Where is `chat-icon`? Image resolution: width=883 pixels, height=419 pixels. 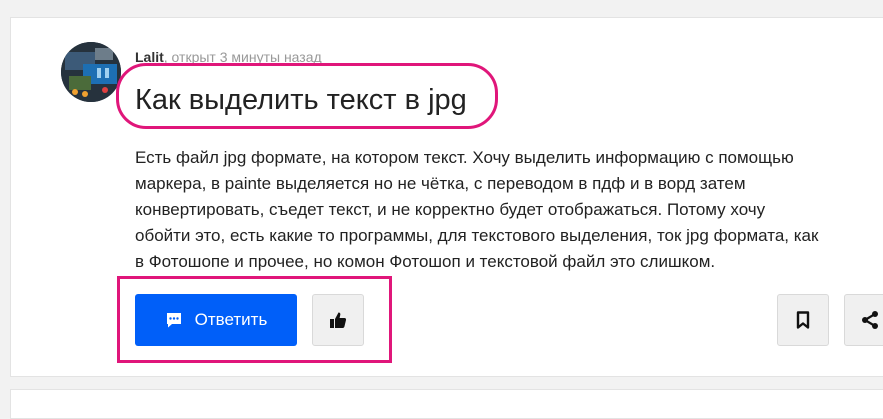 chat-icon is located at coordinates (174, 320).